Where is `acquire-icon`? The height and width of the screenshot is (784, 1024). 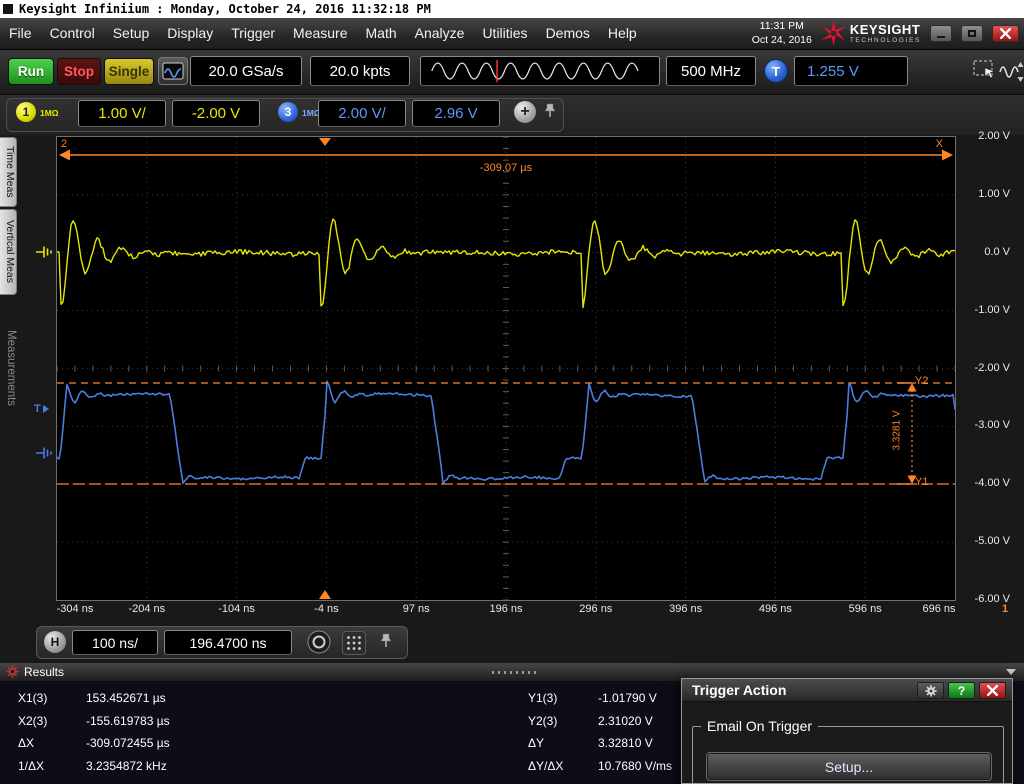 acquire-icon is located at coordinates (173, 71).